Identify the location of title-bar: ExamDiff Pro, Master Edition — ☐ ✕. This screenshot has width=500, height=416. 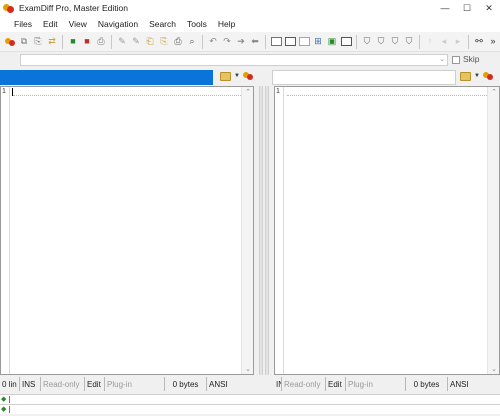
(250, 8).